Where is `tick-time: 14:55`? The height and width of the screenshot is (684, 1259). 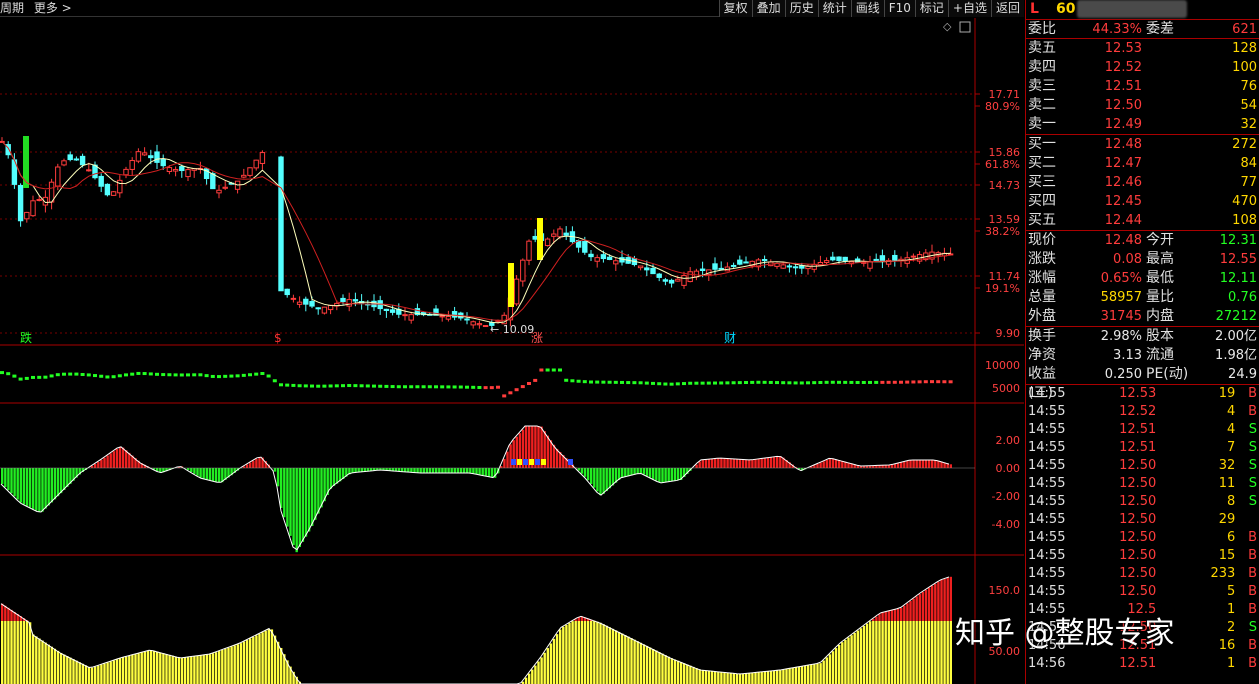 tick-time: 14:55 is located at coordinates (1047, 519).